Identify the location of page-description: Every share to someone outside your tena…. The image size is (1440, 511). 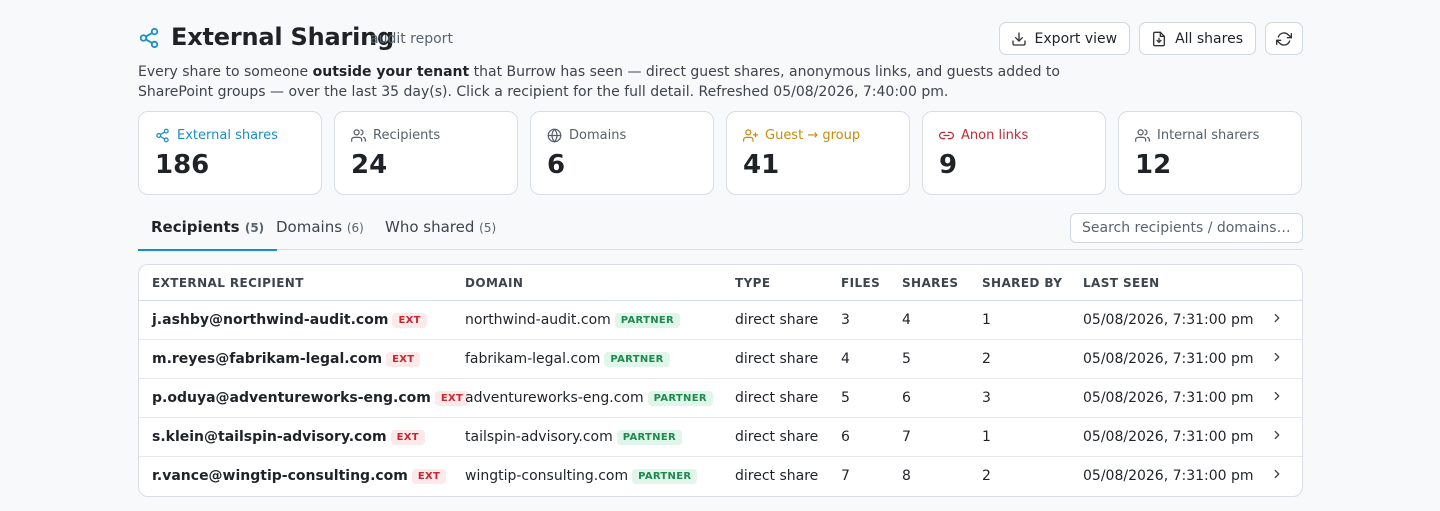
(618, 82).